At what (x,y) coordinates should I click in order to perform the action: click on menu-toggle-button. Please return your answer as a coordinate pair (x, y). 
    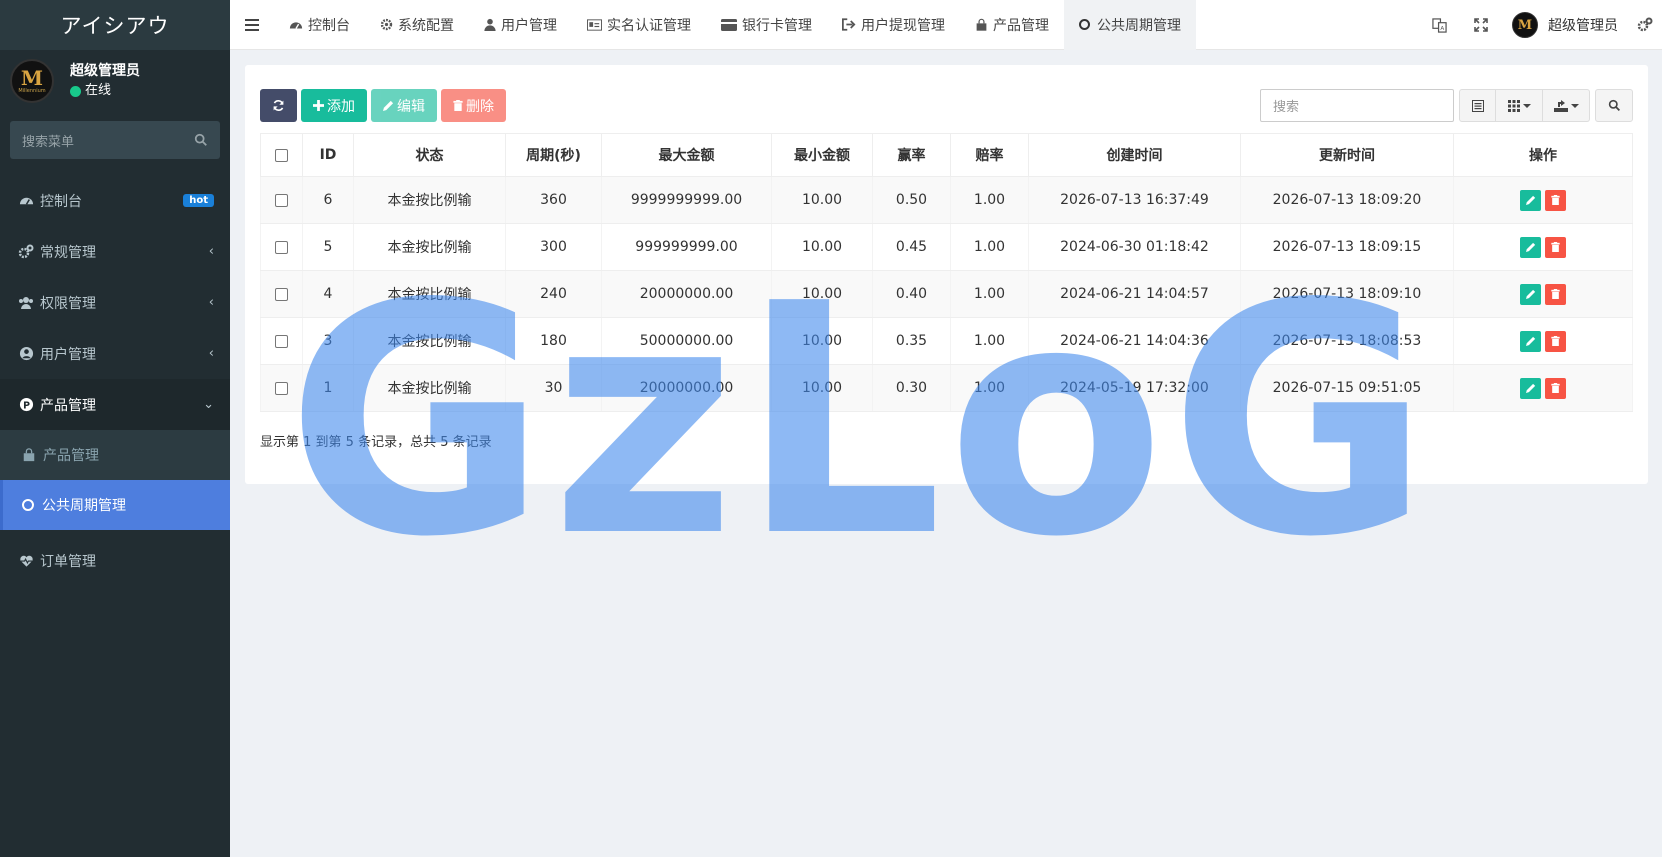
    Looking at the image, I should click on (252, 25).